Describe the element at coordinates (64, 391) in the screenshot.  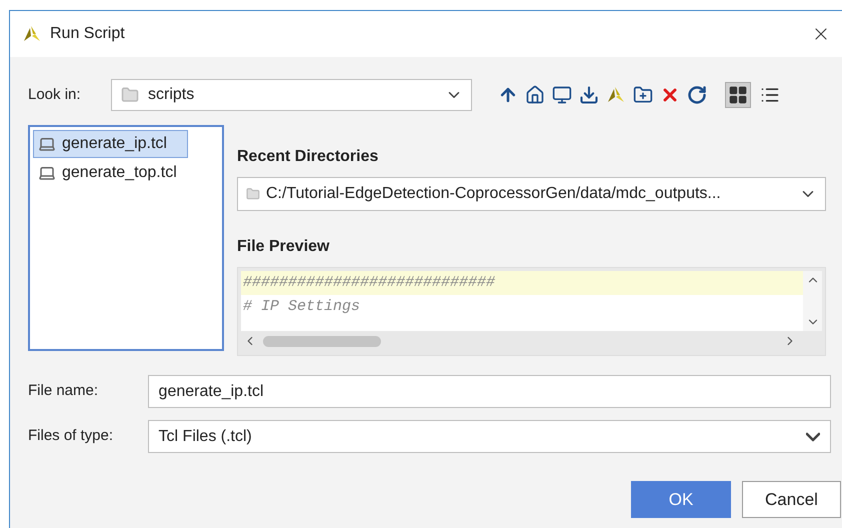
I see `file-name-label: File name:` at that location.